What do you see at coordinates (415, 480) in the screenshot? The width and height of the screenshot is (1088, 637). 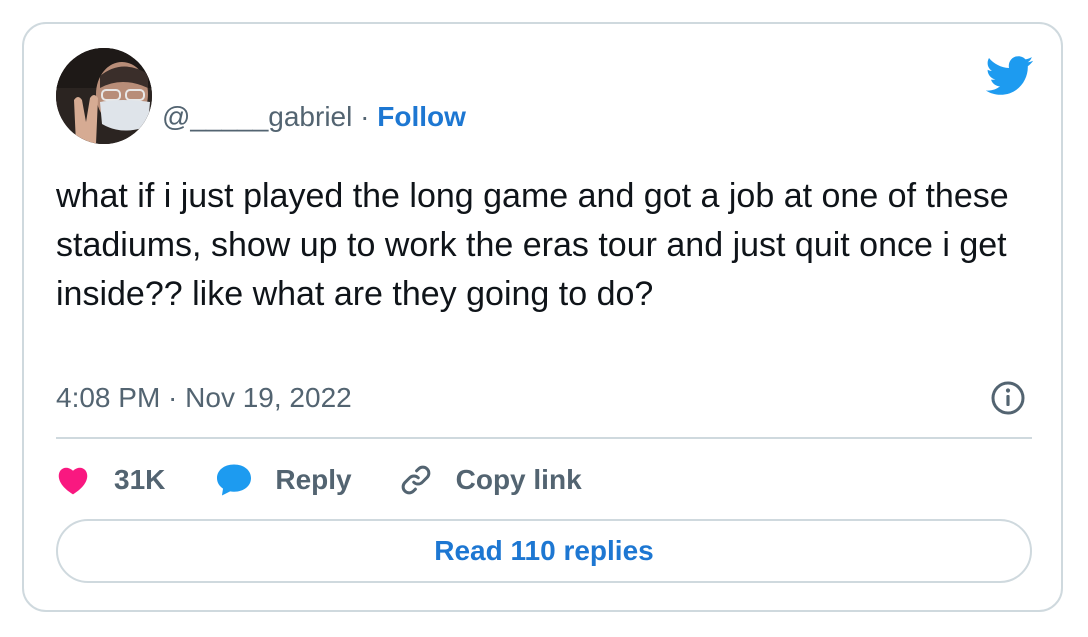 I see `link-icon` at bounding box center [415, 480].